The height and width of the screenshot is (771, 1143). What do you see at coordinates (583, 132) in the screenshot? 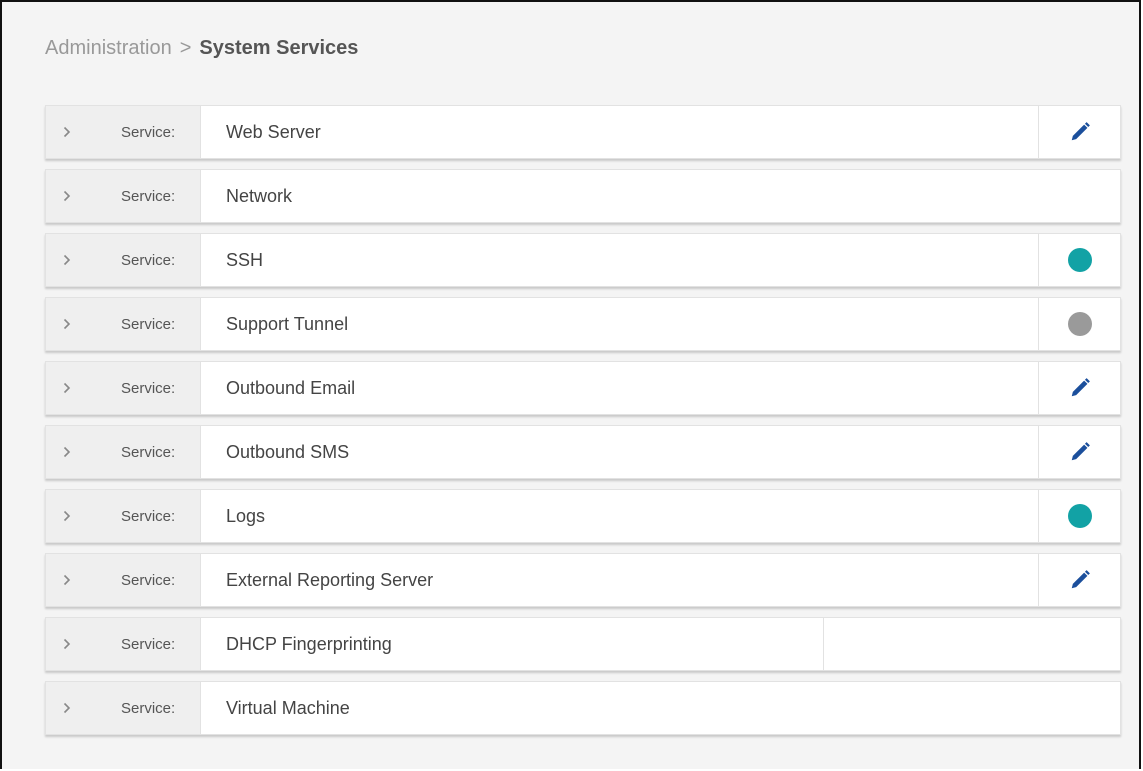
I see `service-row-web-server: Service: Web Server` at bounding box center [583, 132].